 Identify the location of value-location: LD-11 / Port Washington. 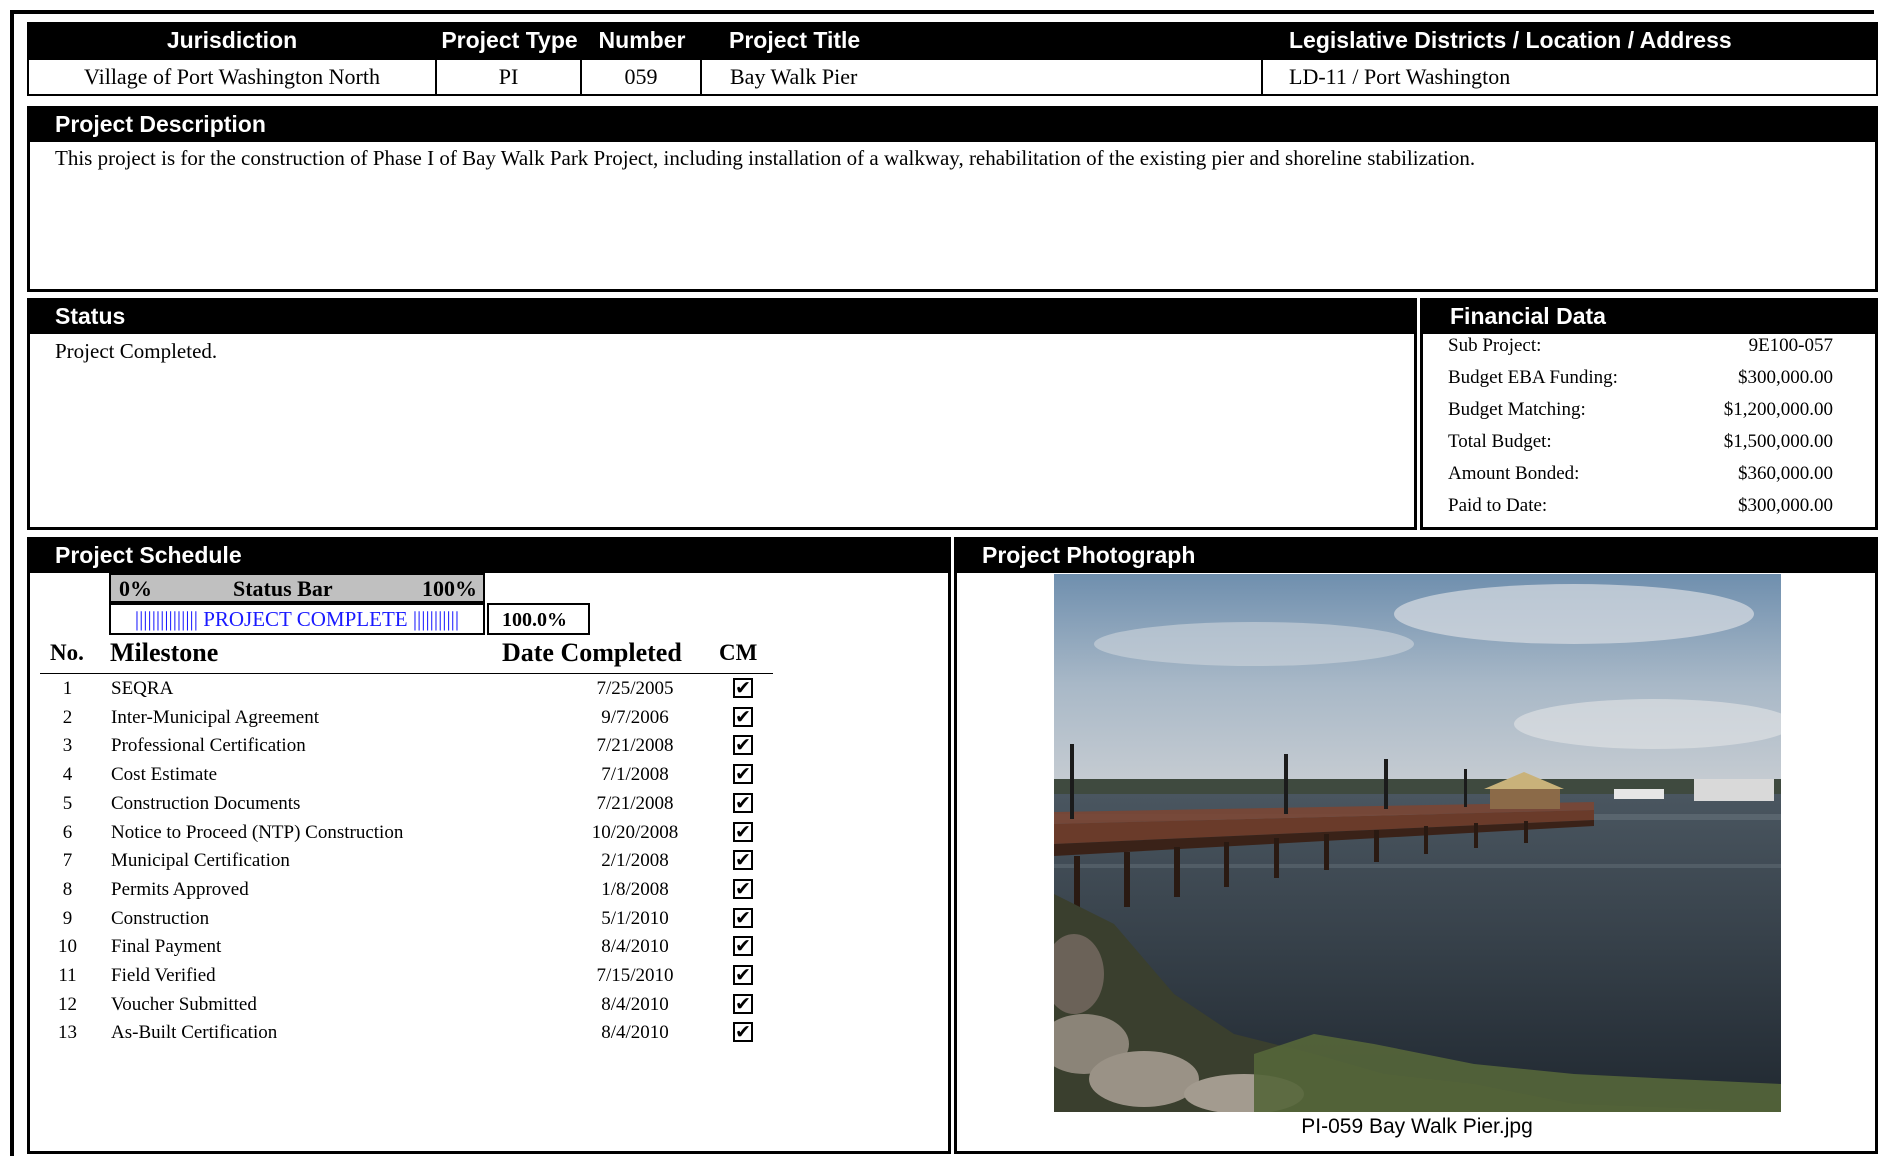
(1569, 77).